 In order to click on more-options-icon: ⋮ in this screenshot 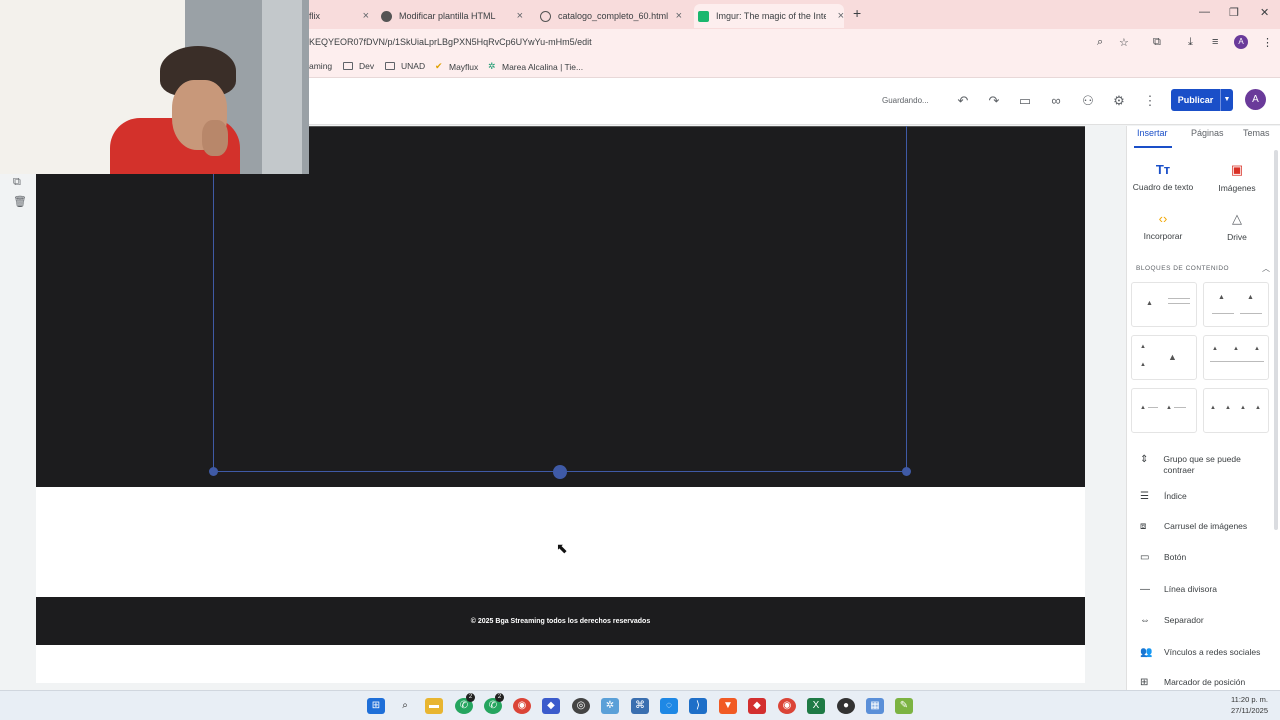, I will do `click(1150, 101)`.